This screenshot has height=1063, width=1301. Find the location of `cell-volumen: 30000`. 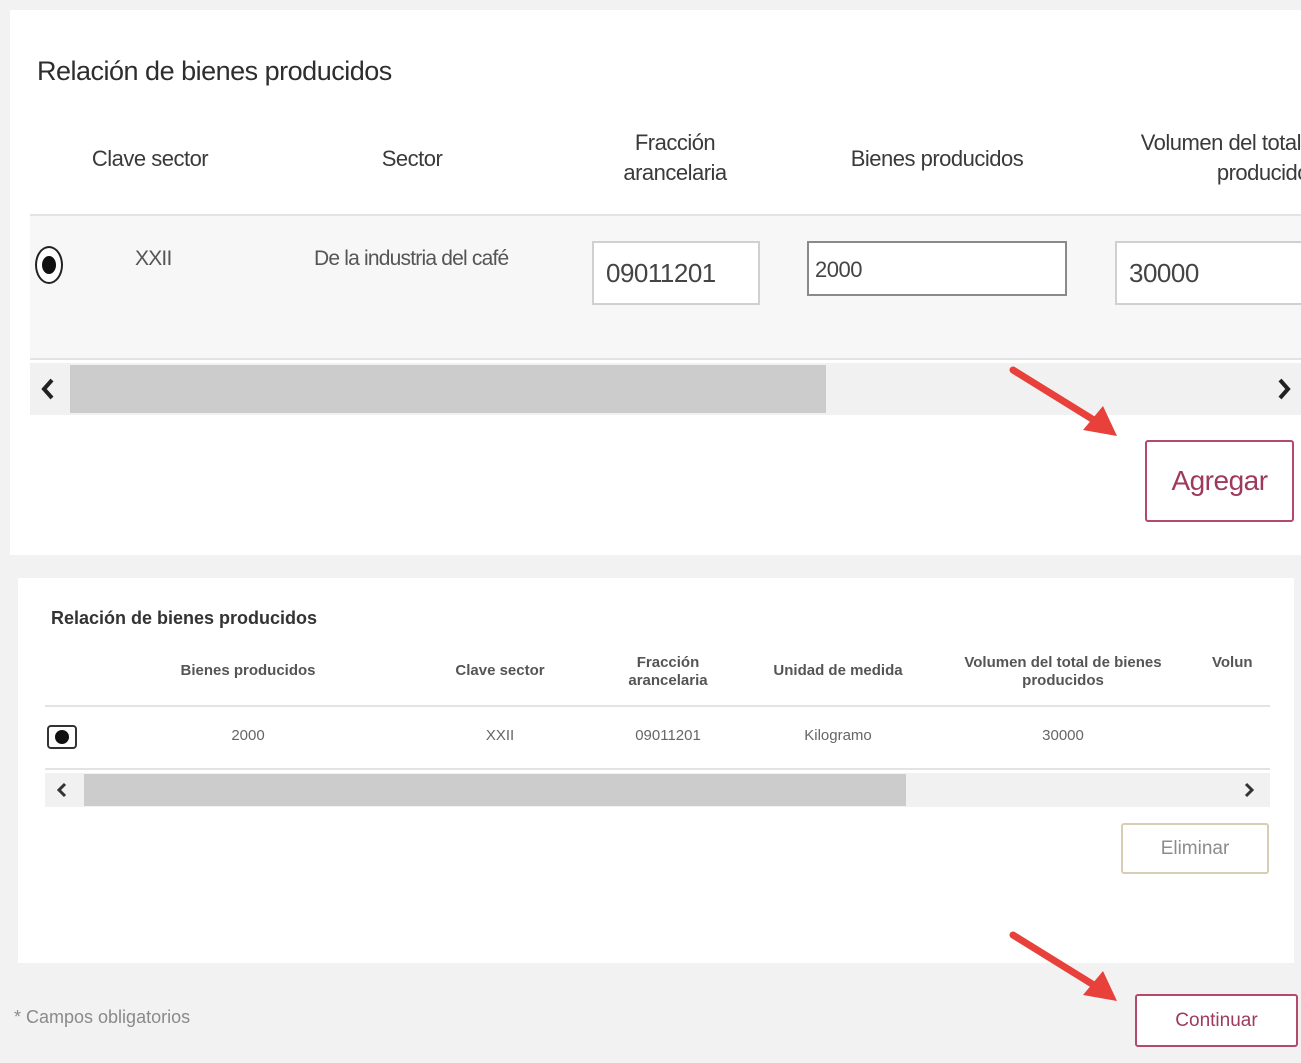

cell-volumen: 30000 is located at coordinates (1063, 735).